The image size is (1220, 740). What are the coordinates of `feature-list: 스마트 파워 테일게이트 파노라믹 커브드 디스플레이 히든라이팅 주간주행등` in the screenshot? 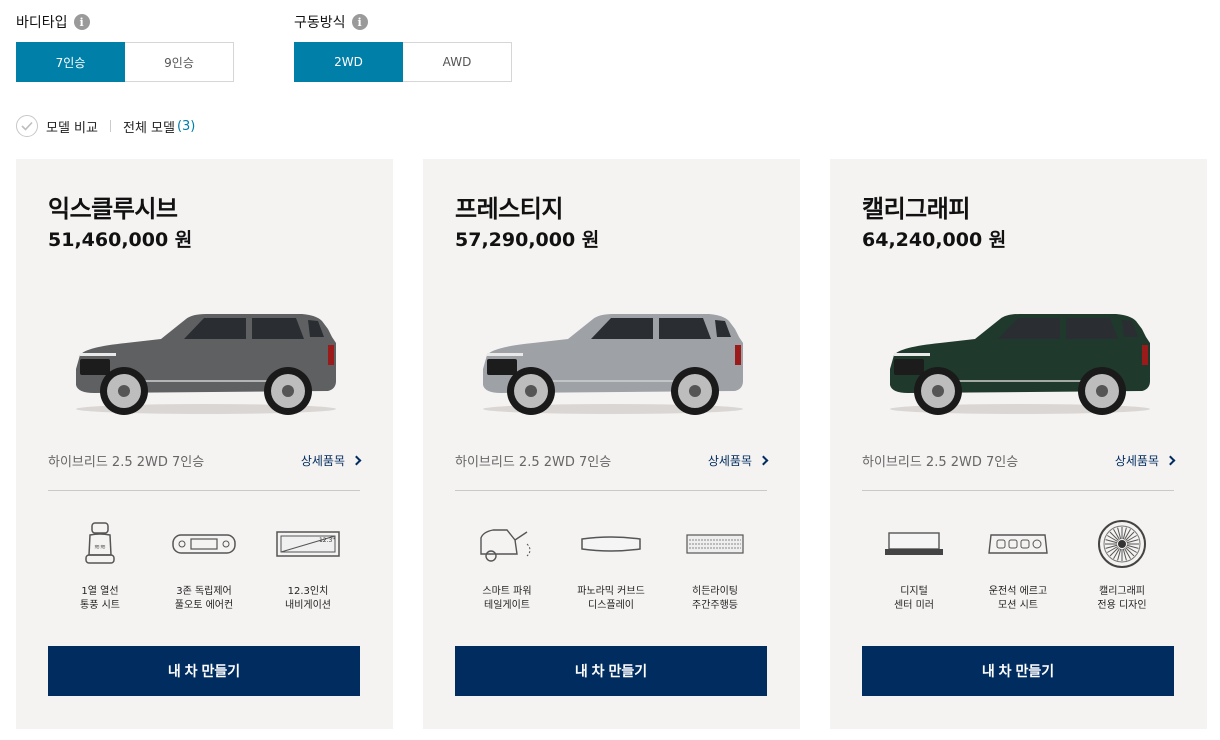 It's located at (611, 566).